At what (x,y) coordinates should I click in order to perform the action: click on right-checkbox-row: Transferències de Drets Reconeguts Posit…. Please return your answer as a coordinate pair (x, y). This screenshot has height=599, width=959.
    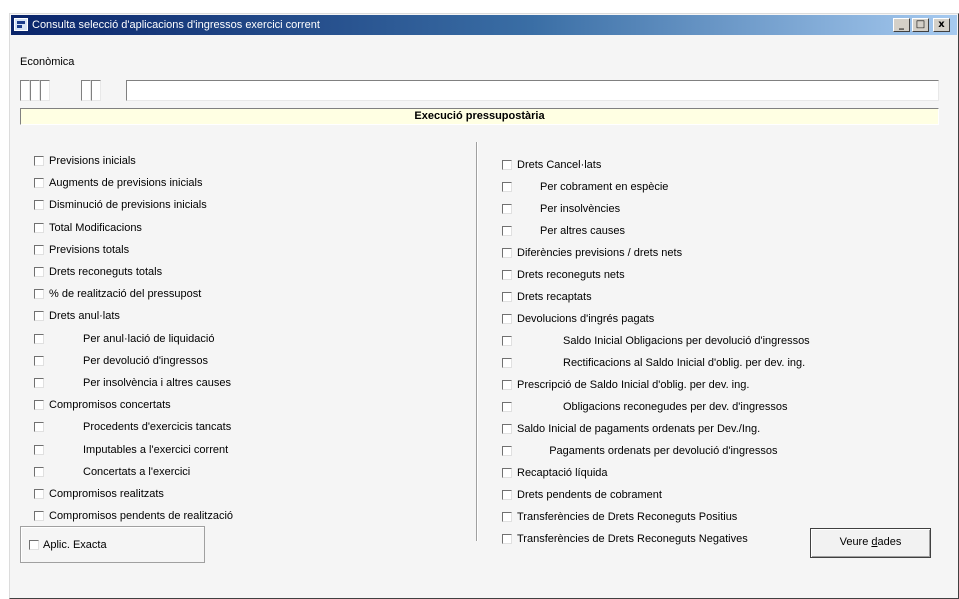
    Looking at the image, I should click on (619, 517).